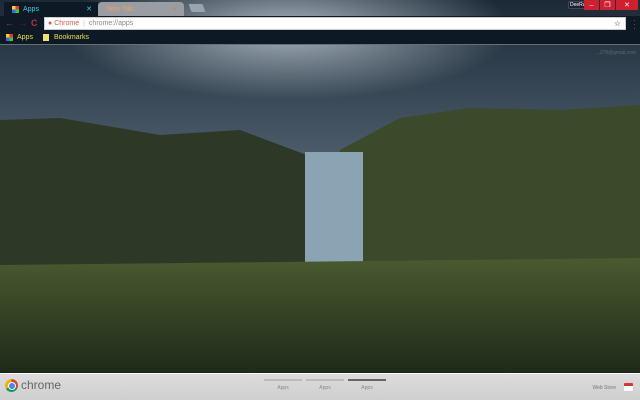 The height and width of the screenshot is (400, 640). I want to click on site-chip: ● Chrome, so click(64, 23).